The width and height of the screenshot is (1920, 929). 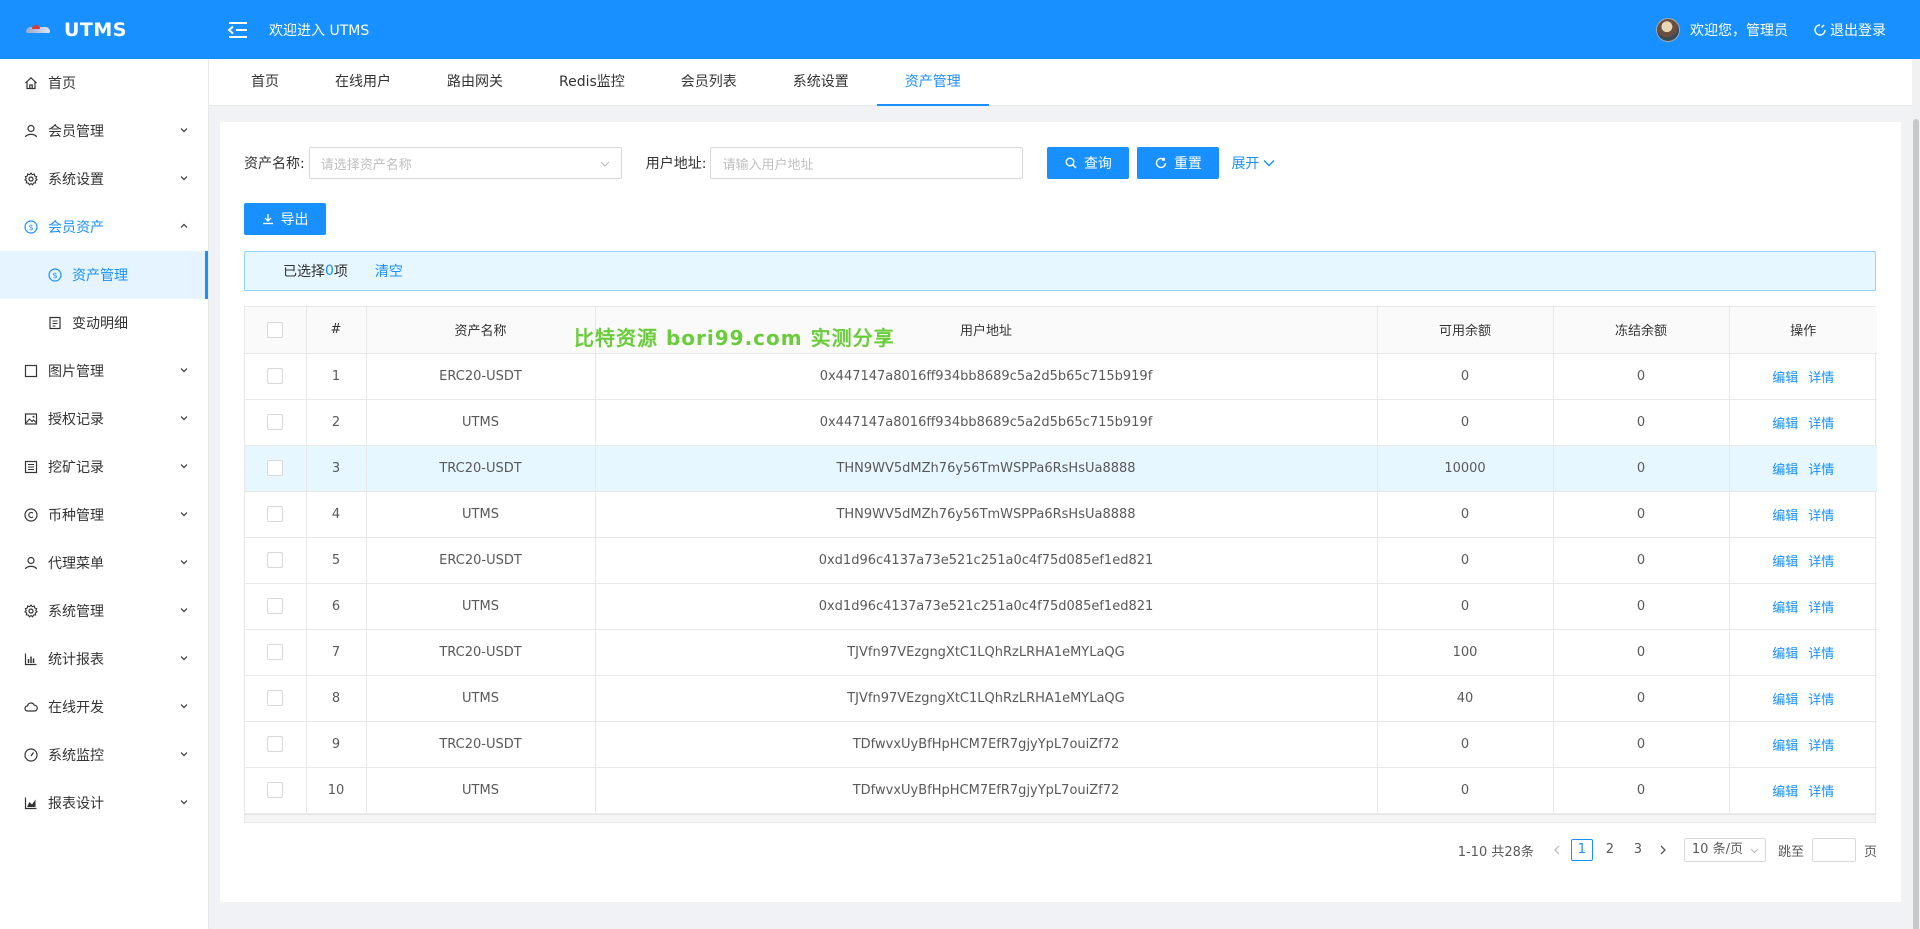 What do you see at coordinates (319, 30) in the screenshot?
I see `welcome-title: 欢迎进入 UTMS` at bounding box center [319, 30].